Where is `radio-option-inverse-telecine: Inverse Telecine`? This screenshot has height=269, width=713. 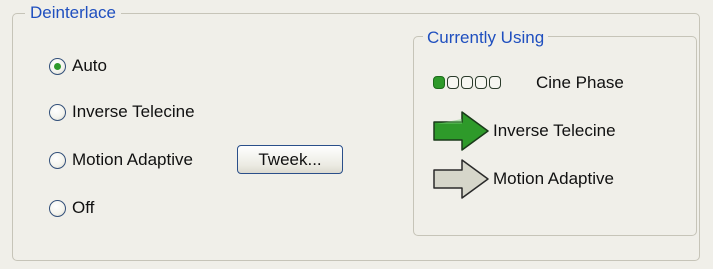
radio-option-inverse-telecine: Inverse Telecine is located at coordinates (122, 112).